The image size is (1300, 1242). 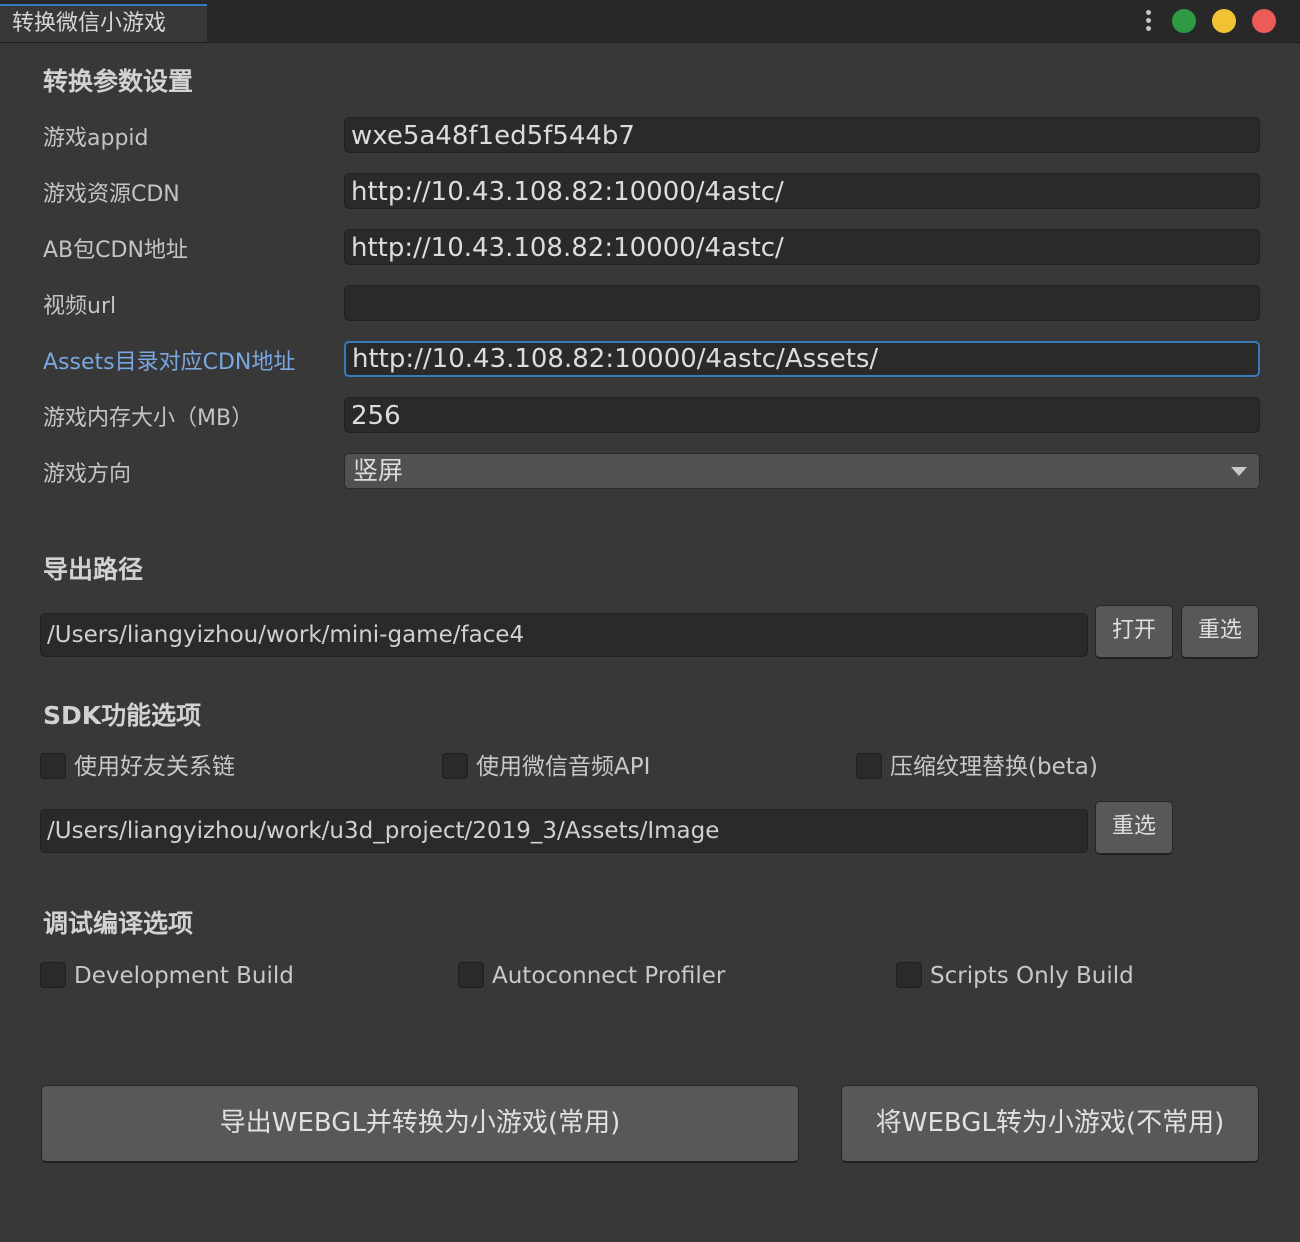 I want to click on export-section-title: 导出路径, so click(x=93, y=569).